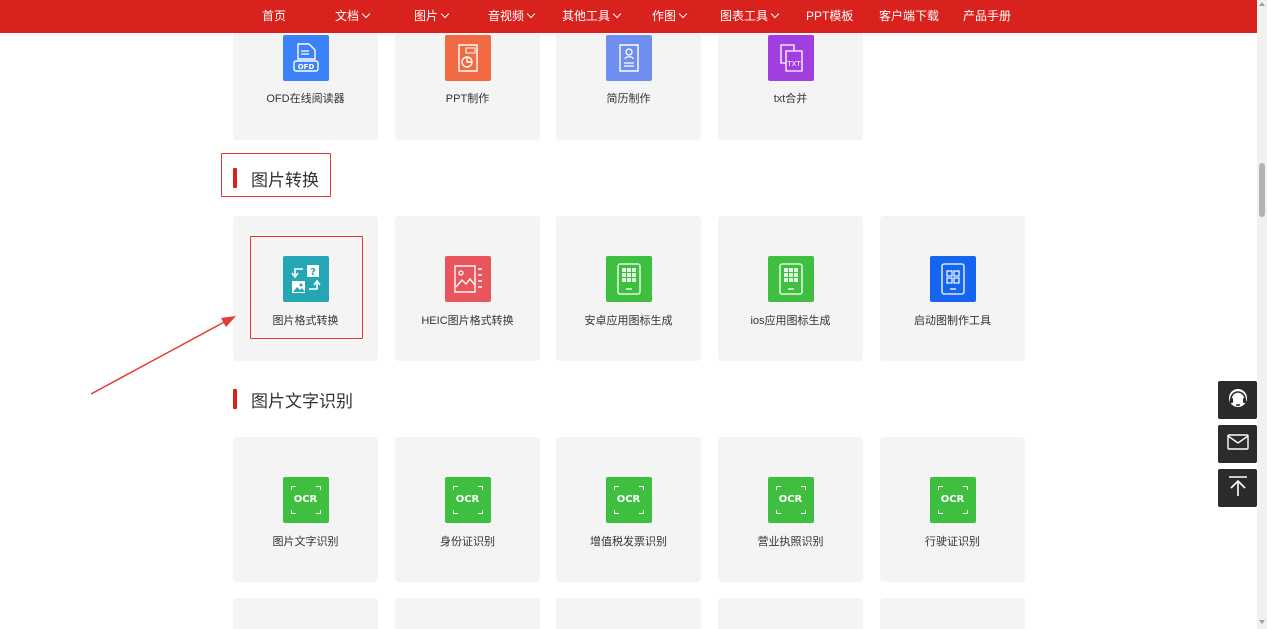 The width and height of the screenshot is (1267, 629). I want to click on back-to-top-icon, so click(1238, 488).